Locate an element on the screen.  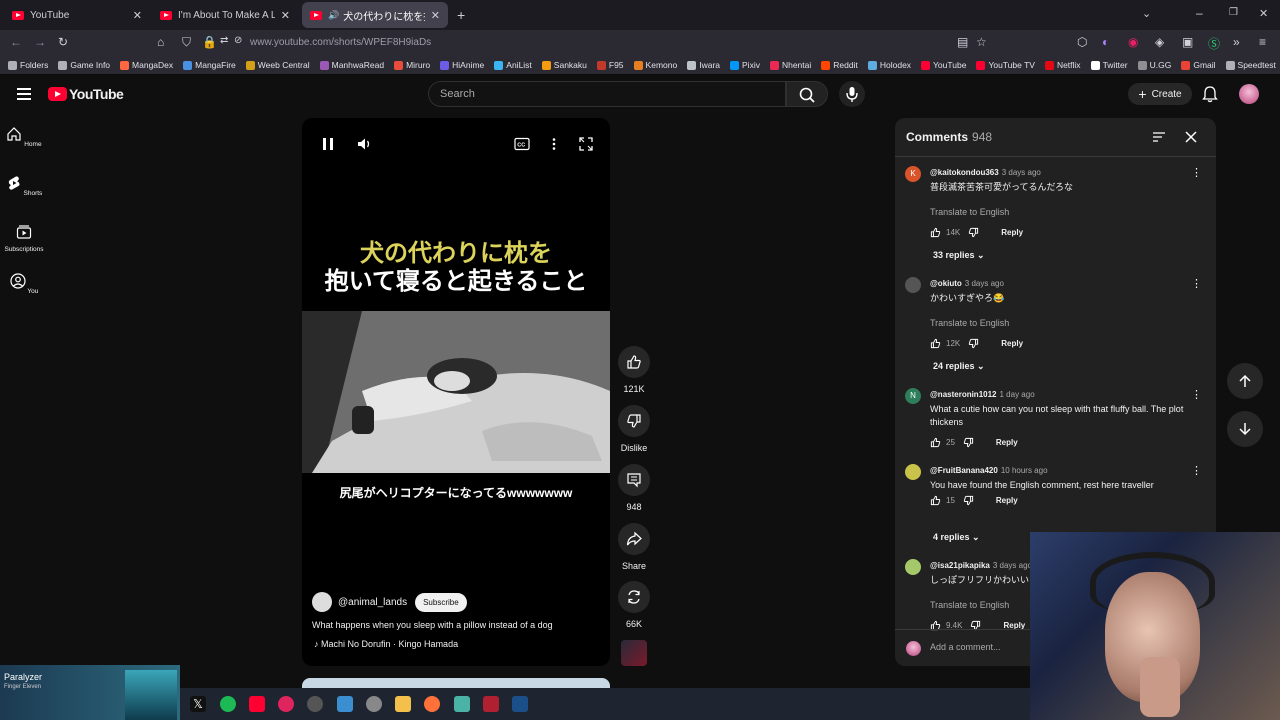
fullscreen-icon is located at coordinates (586, 144).